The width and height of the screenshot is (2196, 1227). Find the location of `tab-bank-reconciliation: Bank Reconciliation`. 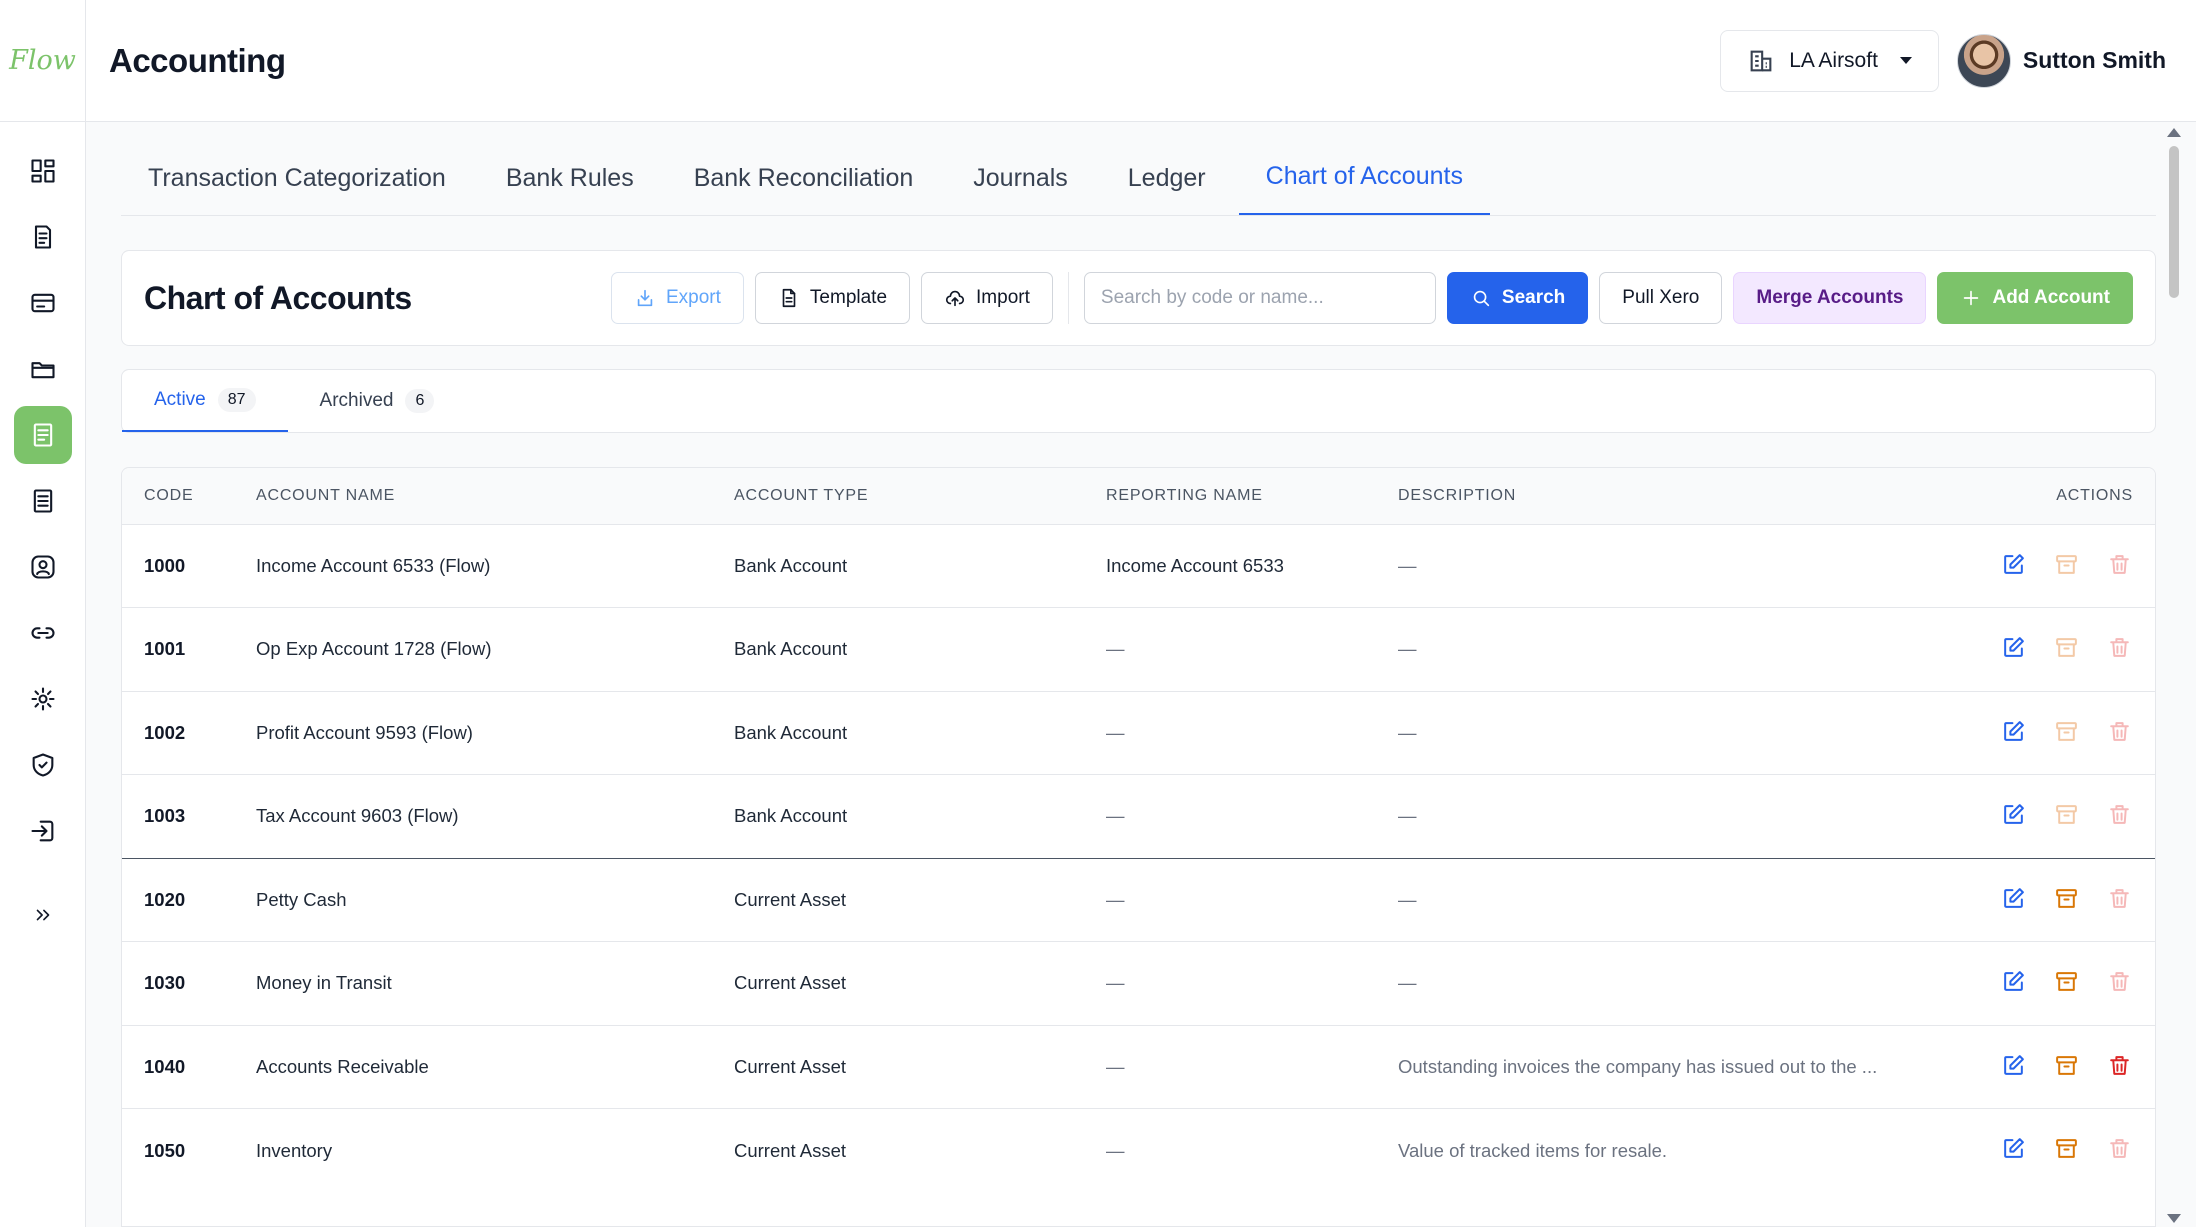

tab-bank-reconciliation: Bank Reconciliation is located at coordinates (804, 189).